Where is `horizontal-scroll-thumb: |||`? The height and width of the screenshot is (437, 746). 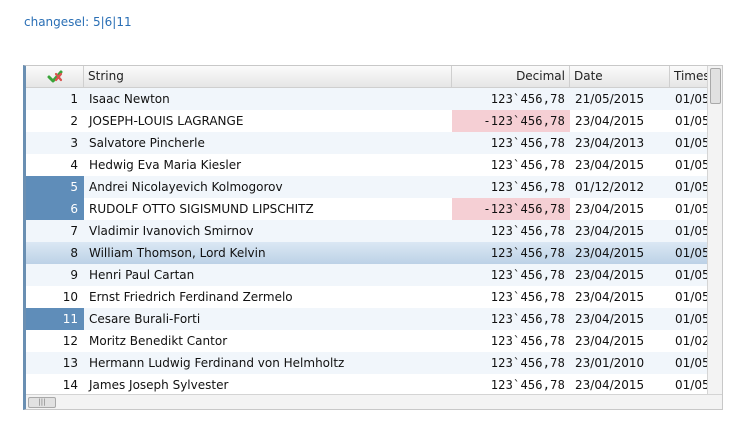
horizontal-scroll-thumb: ||| is located at coordinates (42, 402).